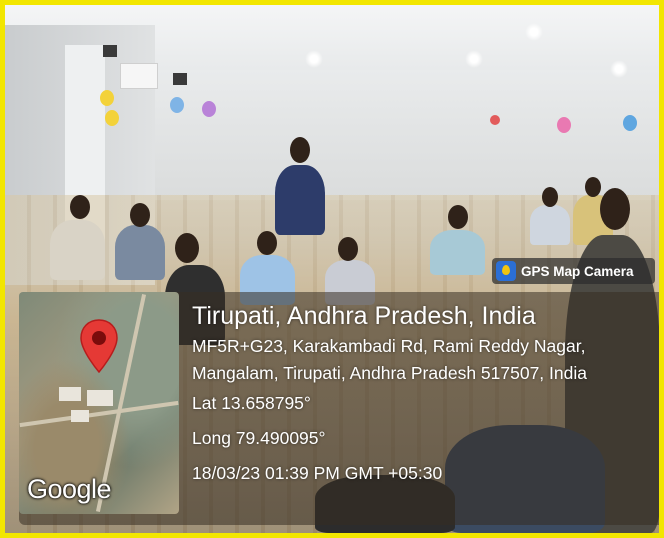  What do you see at coordinates (69, 489) in the screenshot?
I see `google-logo: Google` at bounding box center [69, 489].